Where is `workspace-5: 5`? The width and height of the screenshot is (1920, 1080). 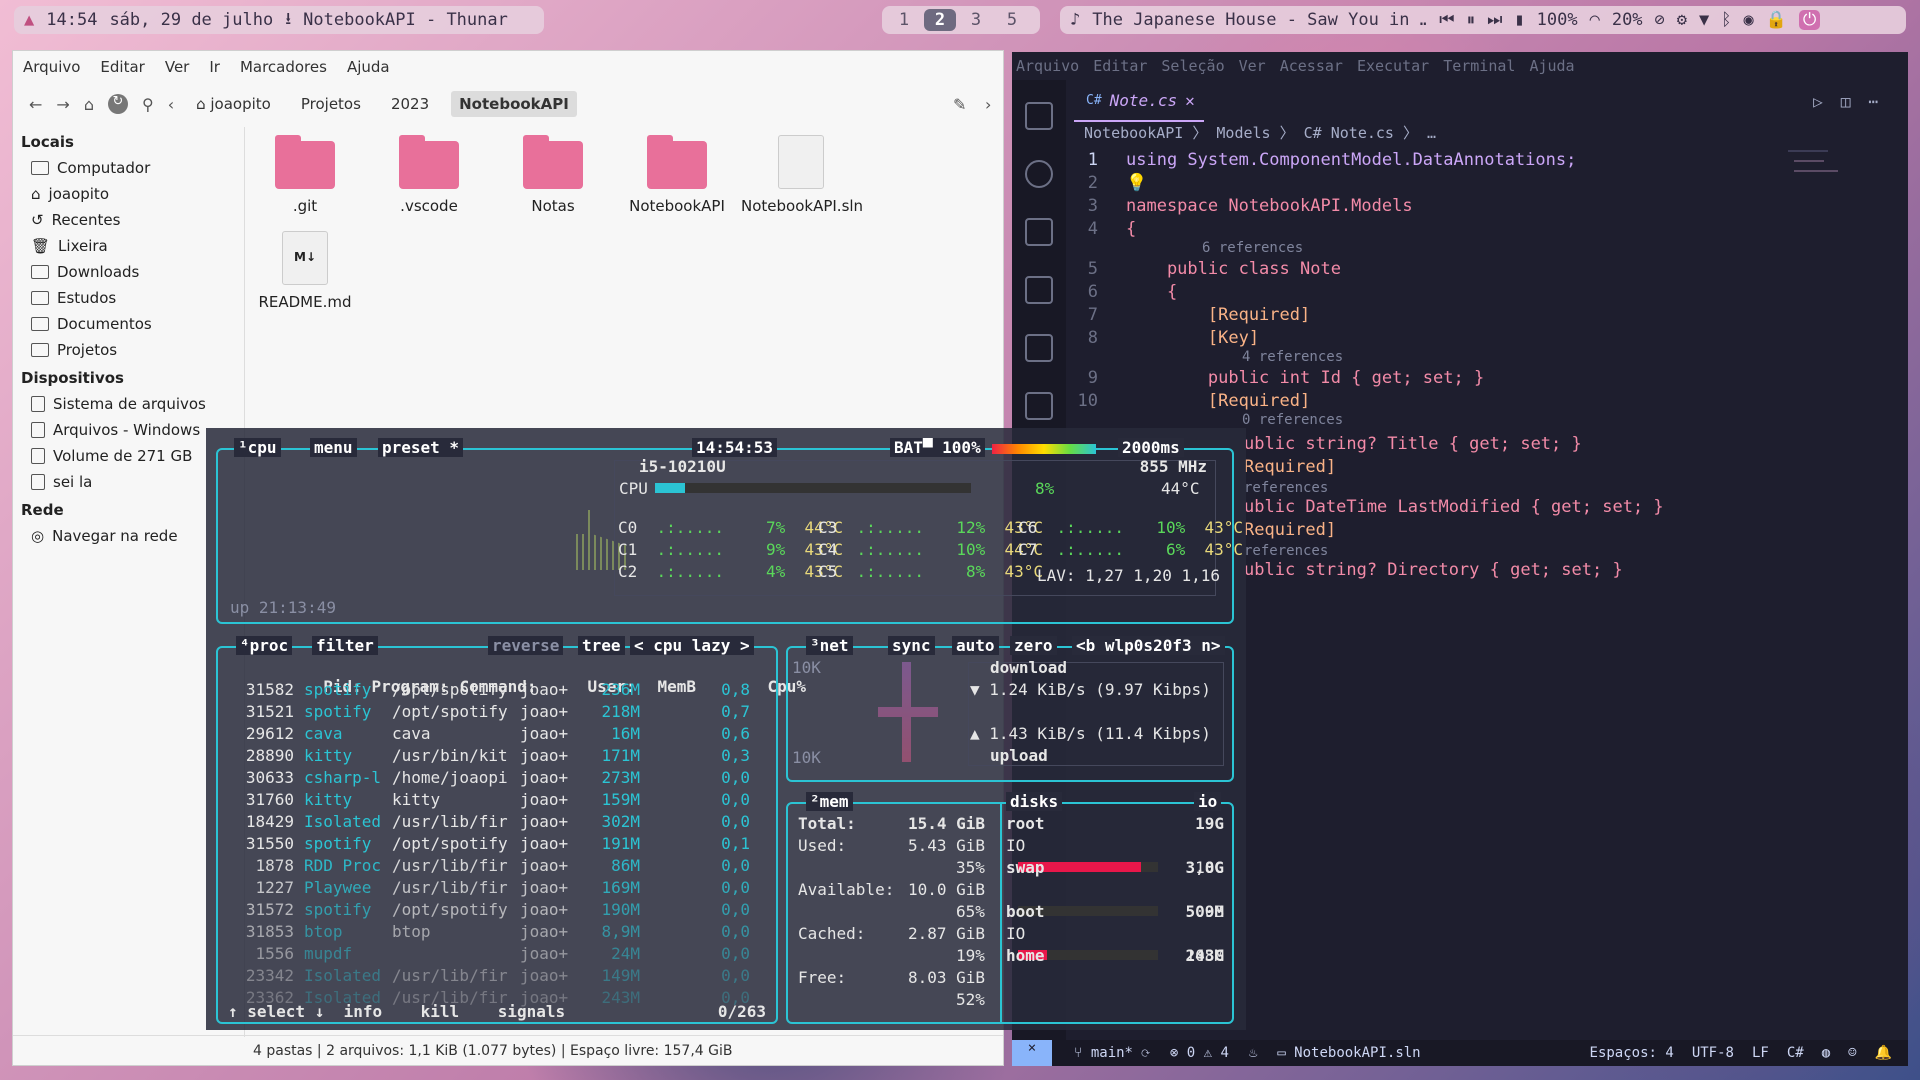 workspace-5: 5 is located at coordinates (1012, 20).